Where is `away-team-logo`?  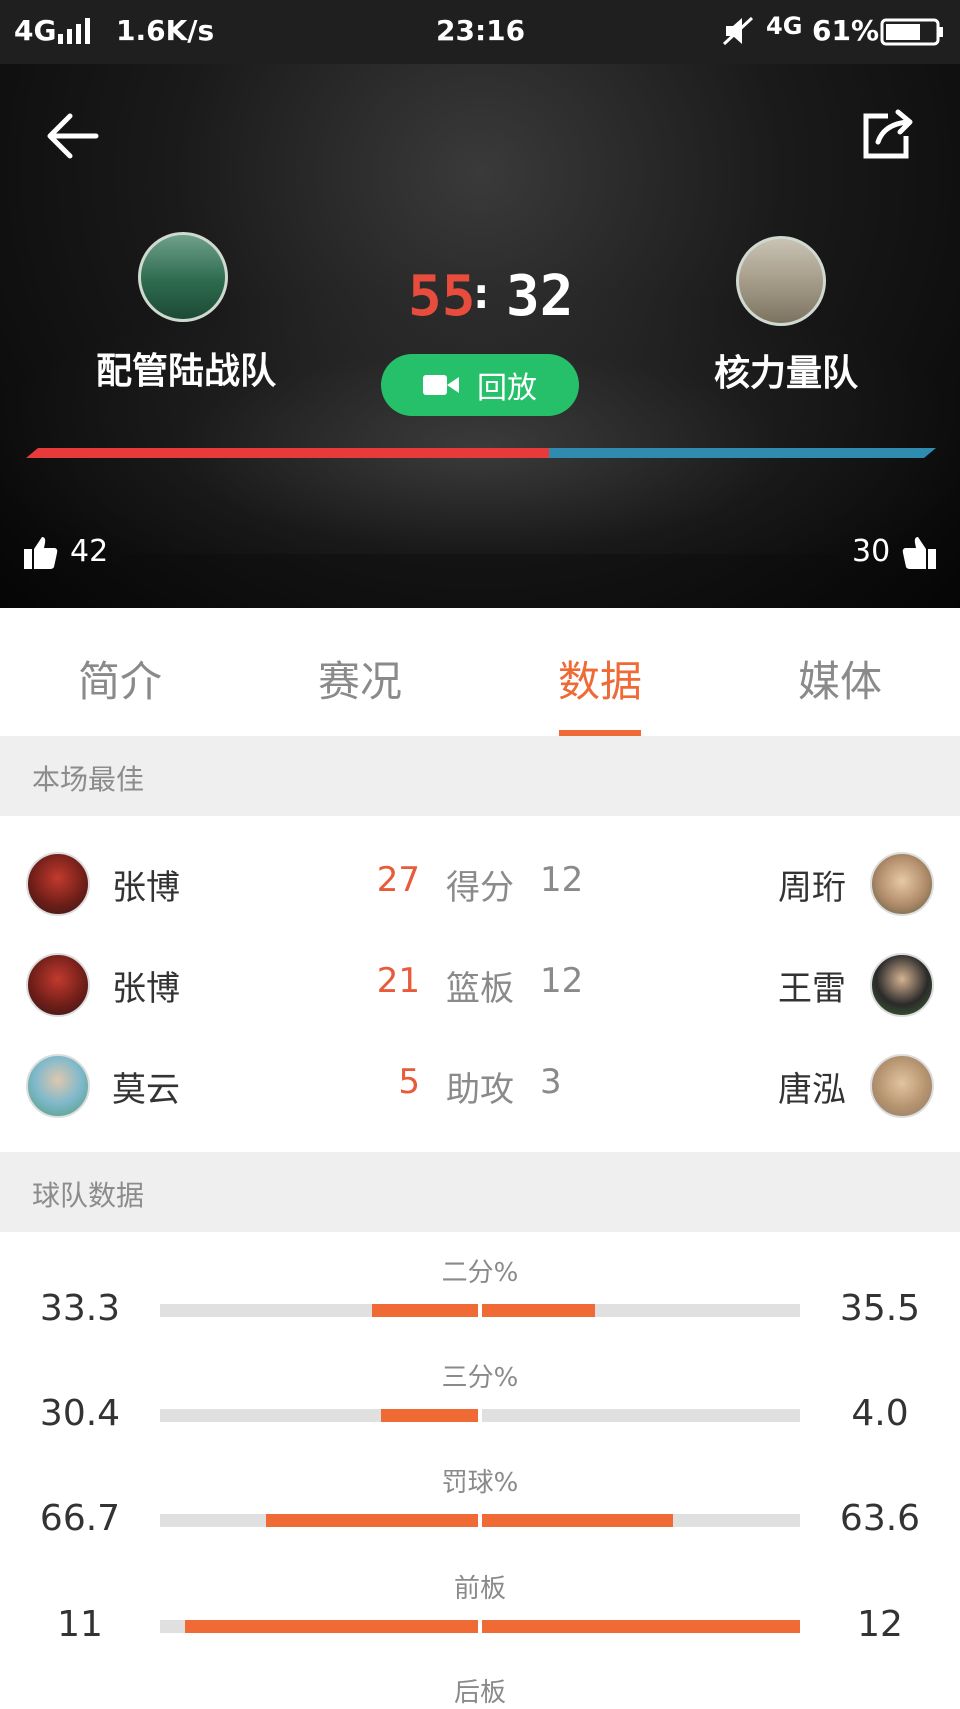
away-team-logo is located at coordinates (781, 281).